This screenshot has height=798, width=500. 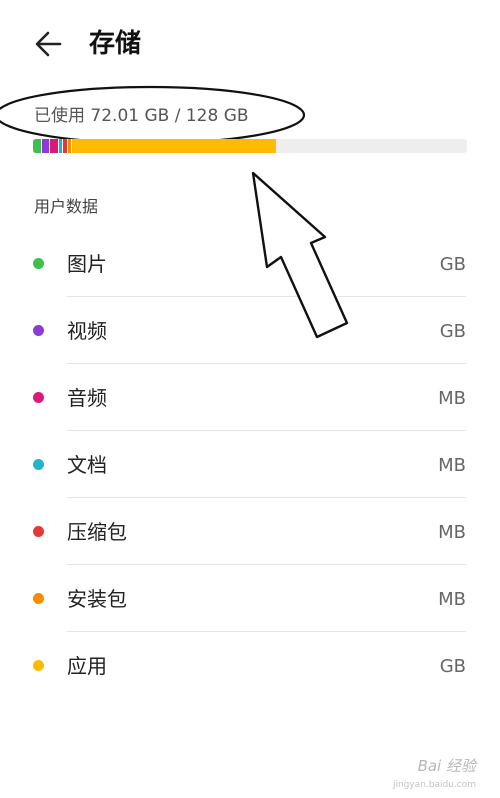 What do you see at coordinates (446, 766) in the screenshot?
I see `watermark-logo: Bai 经验` at bounding box center [446, 766].